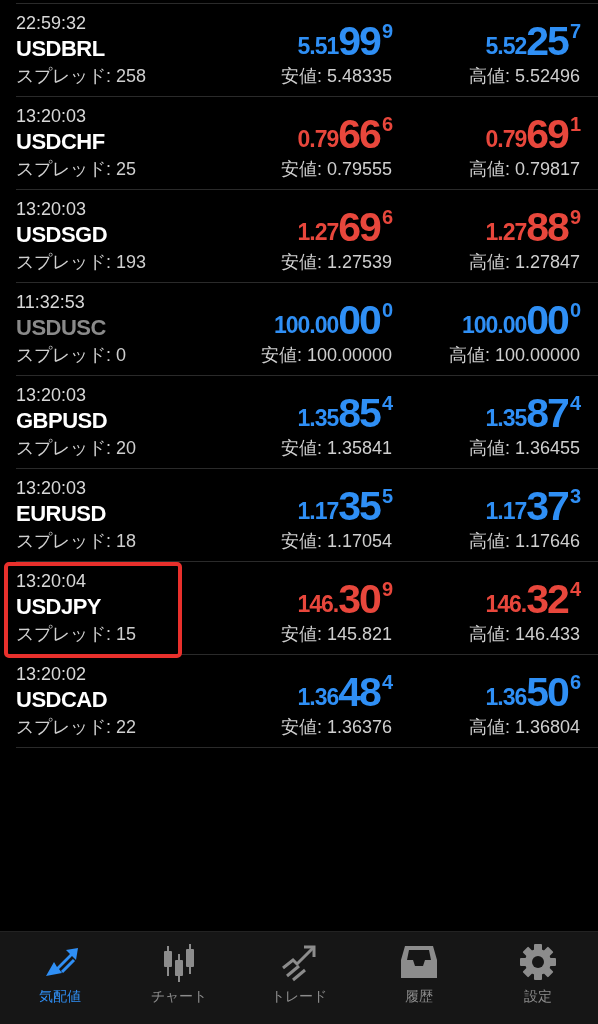 The image size is (598, 1024). I want to click on low-price: 安値: 100.00000, so click(326, 355).